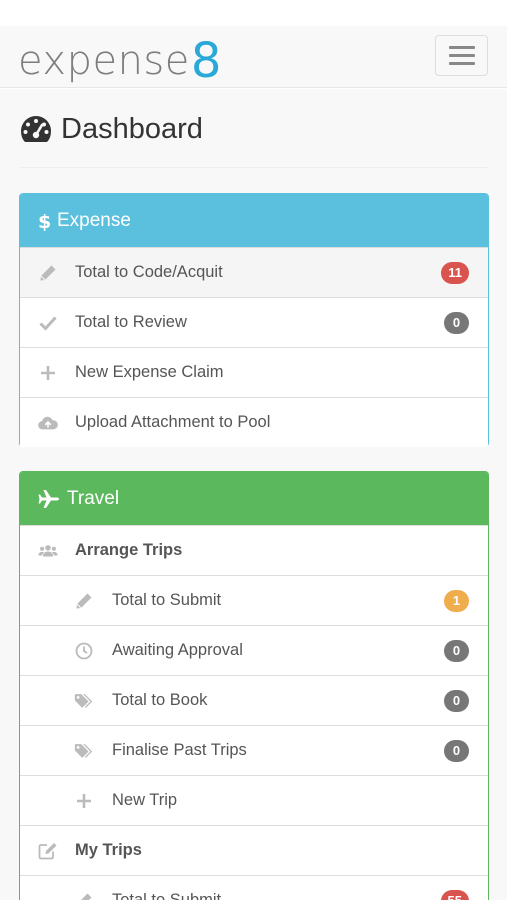 The width and height of the screenshot is (507, 900). What do you see at coordinates (253, 139) in the screenshot?
I see `page-header: Dashboard` at bounding box center [253, 139].